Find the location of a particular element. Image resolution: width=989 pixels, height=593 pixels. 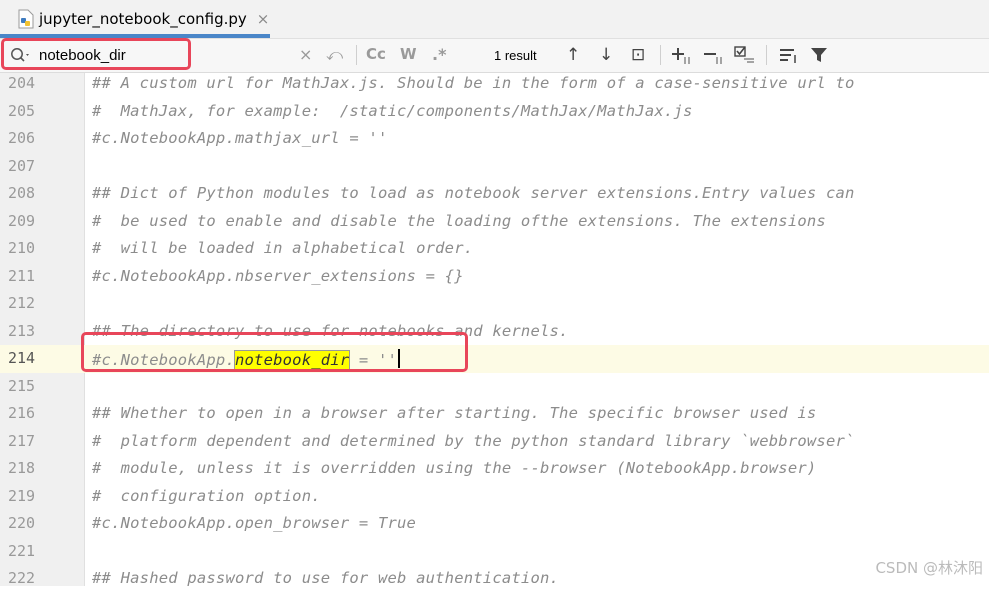

search-highlight-box is located at coordinates (96, 54).